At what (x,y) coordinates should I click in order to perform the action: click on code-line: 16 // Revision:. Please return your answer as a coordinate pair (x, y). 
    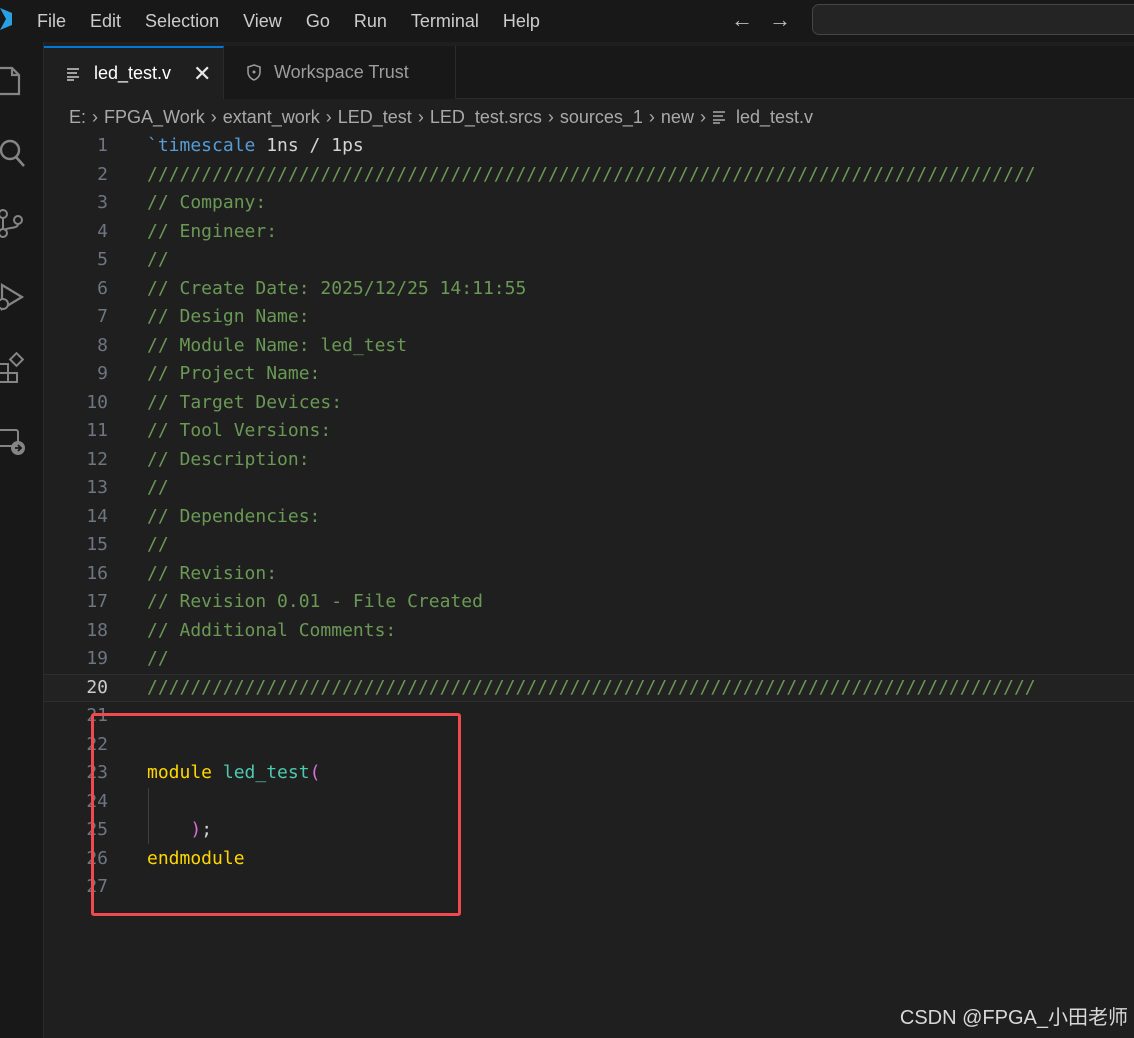
    Looking at the image, I should click on (589, 574).